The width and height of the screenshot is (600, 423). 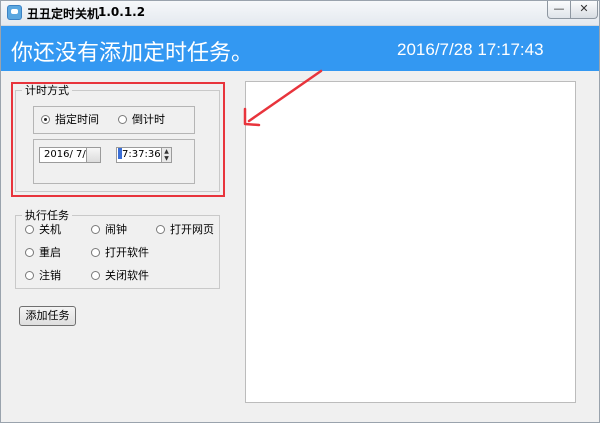 I want to click on minimize-icon: —, so click(x=559, y=8).